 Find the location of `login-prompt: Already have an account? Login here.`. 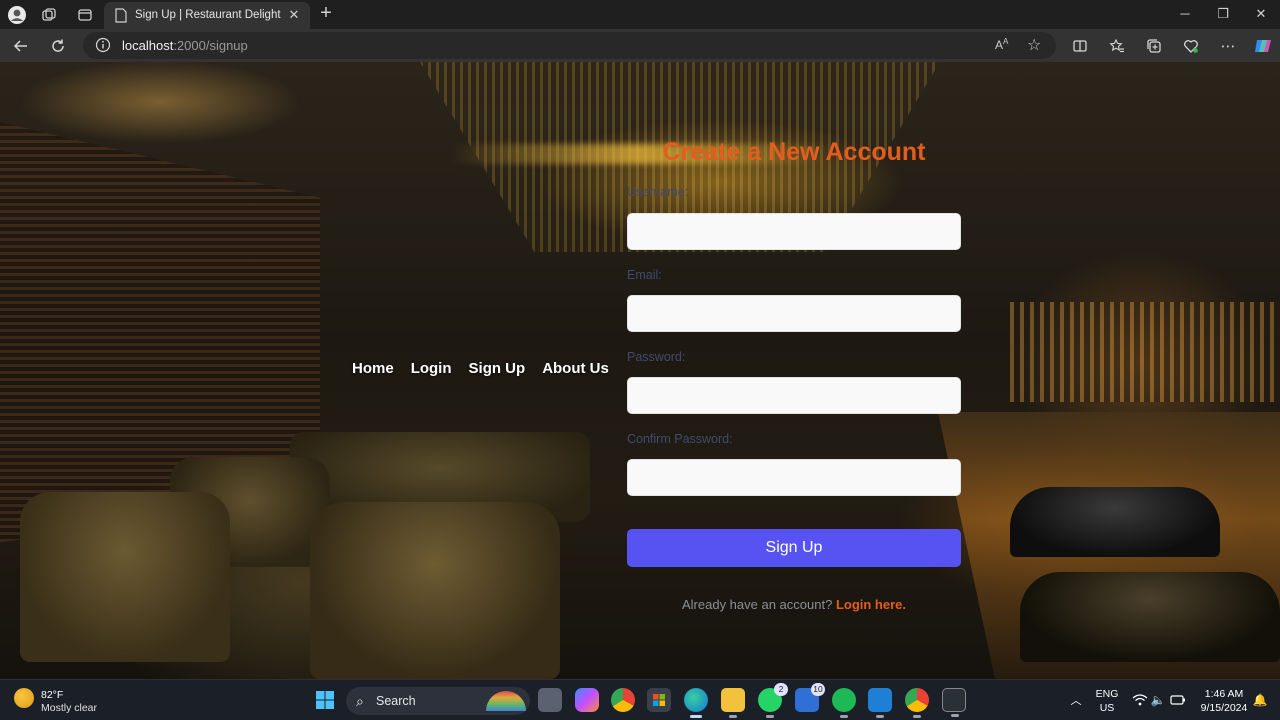

login-prompt: Already have an account? Login here. is located at coordinates (794, 604).